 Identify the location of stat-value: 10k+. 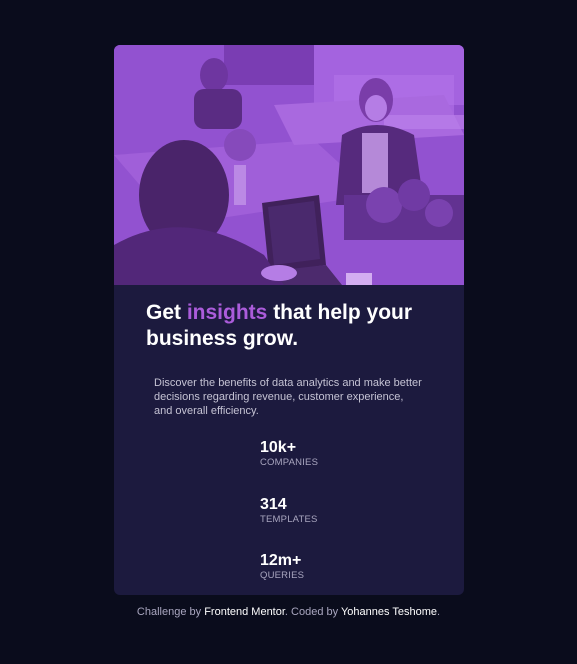
(278, 447).